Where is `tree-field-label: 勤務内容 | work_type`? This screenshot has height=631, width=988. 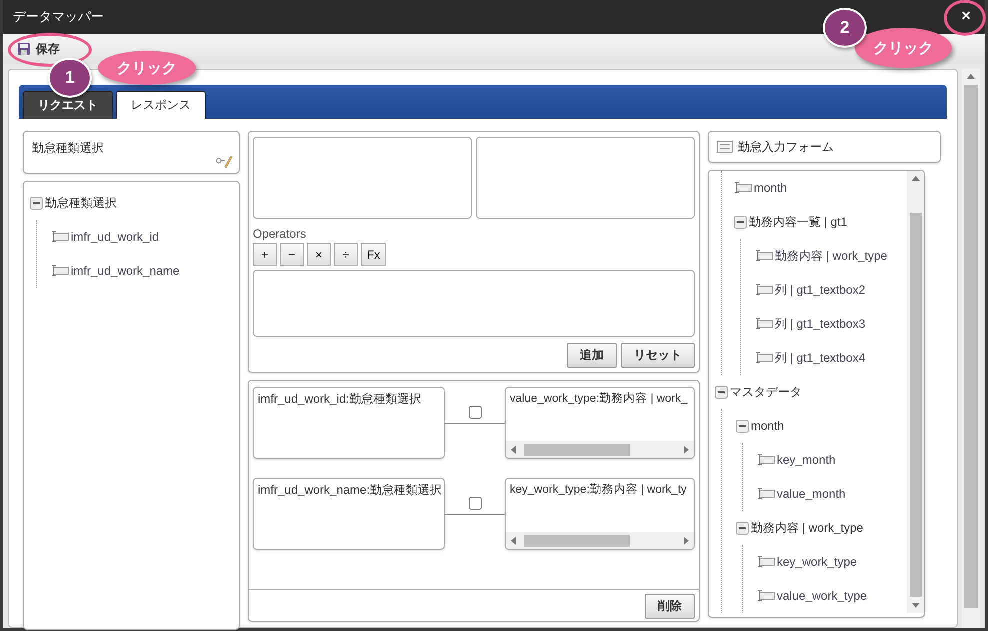 tree-field-label: 勤務内容 | work_type is located at coordinates (831, 256).